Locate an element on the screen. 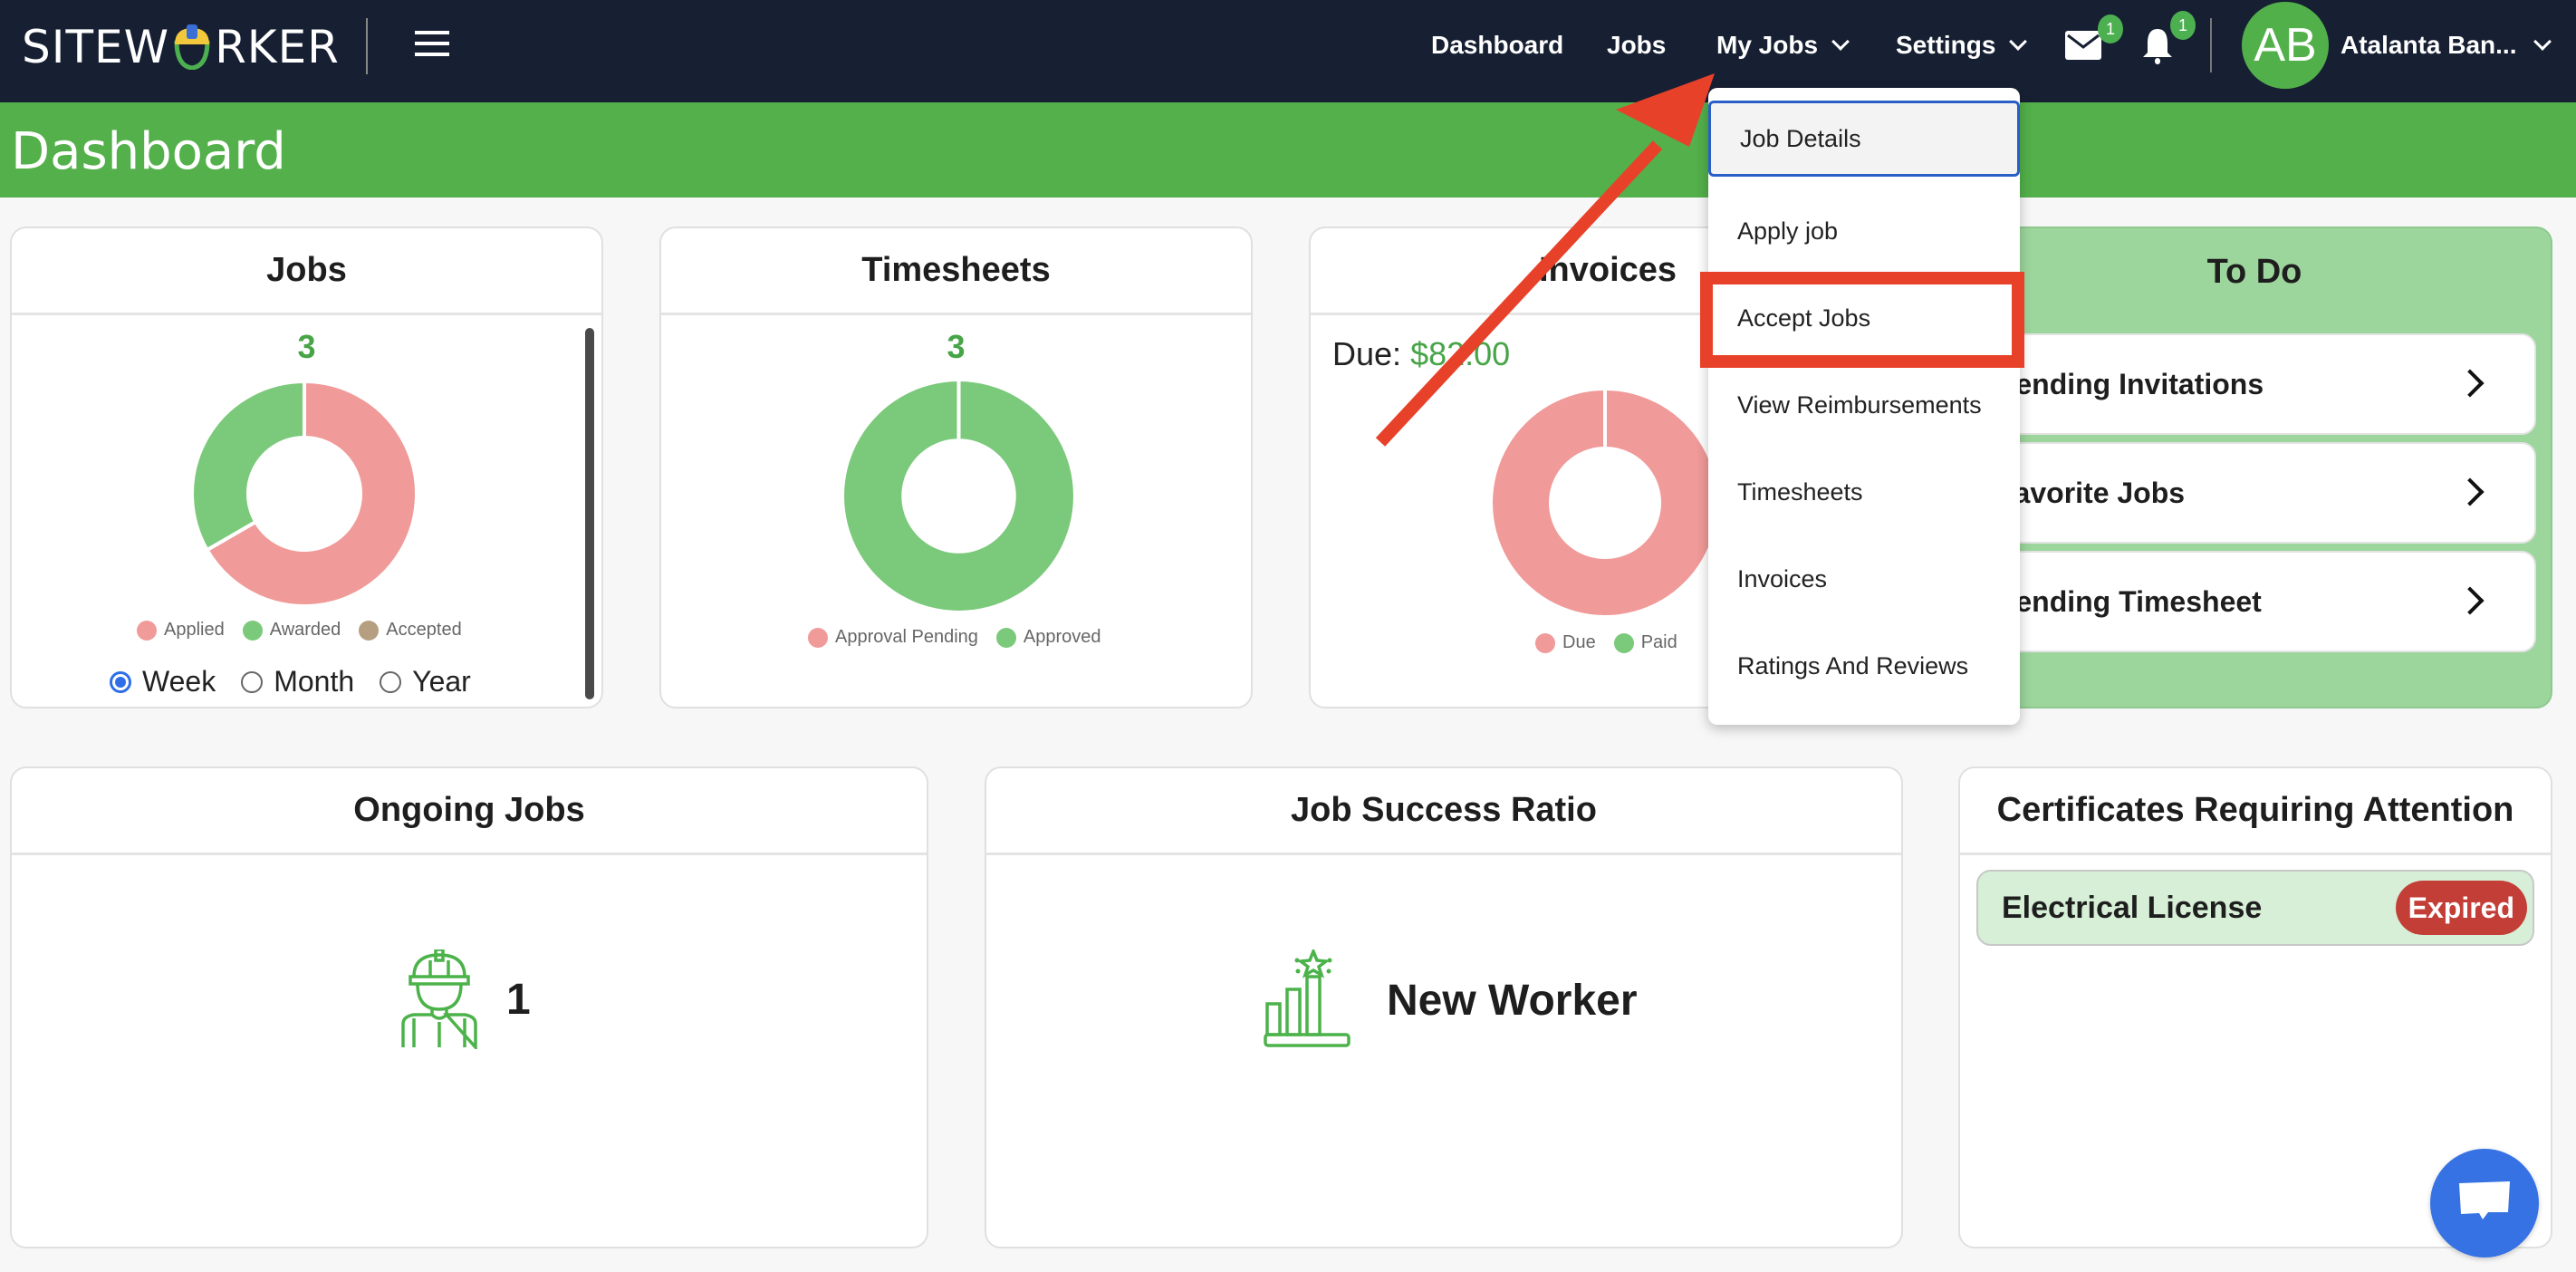 Image resolution: width=2576 pixels, height=1272 pixels. avatar: AB is located at coordinates (2285, 46).